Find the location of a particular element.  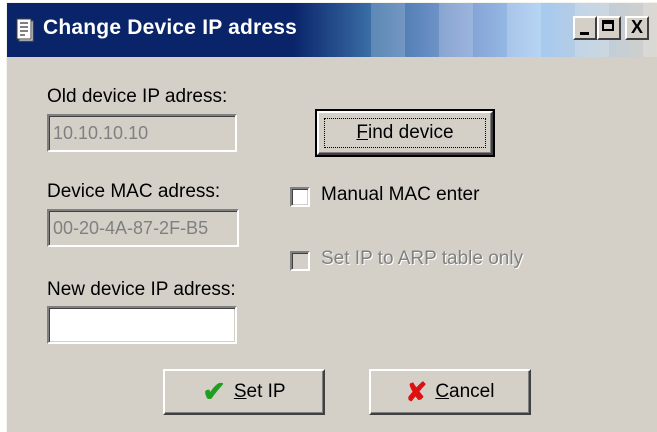

close-button: X is located at coordinates (637, 28).